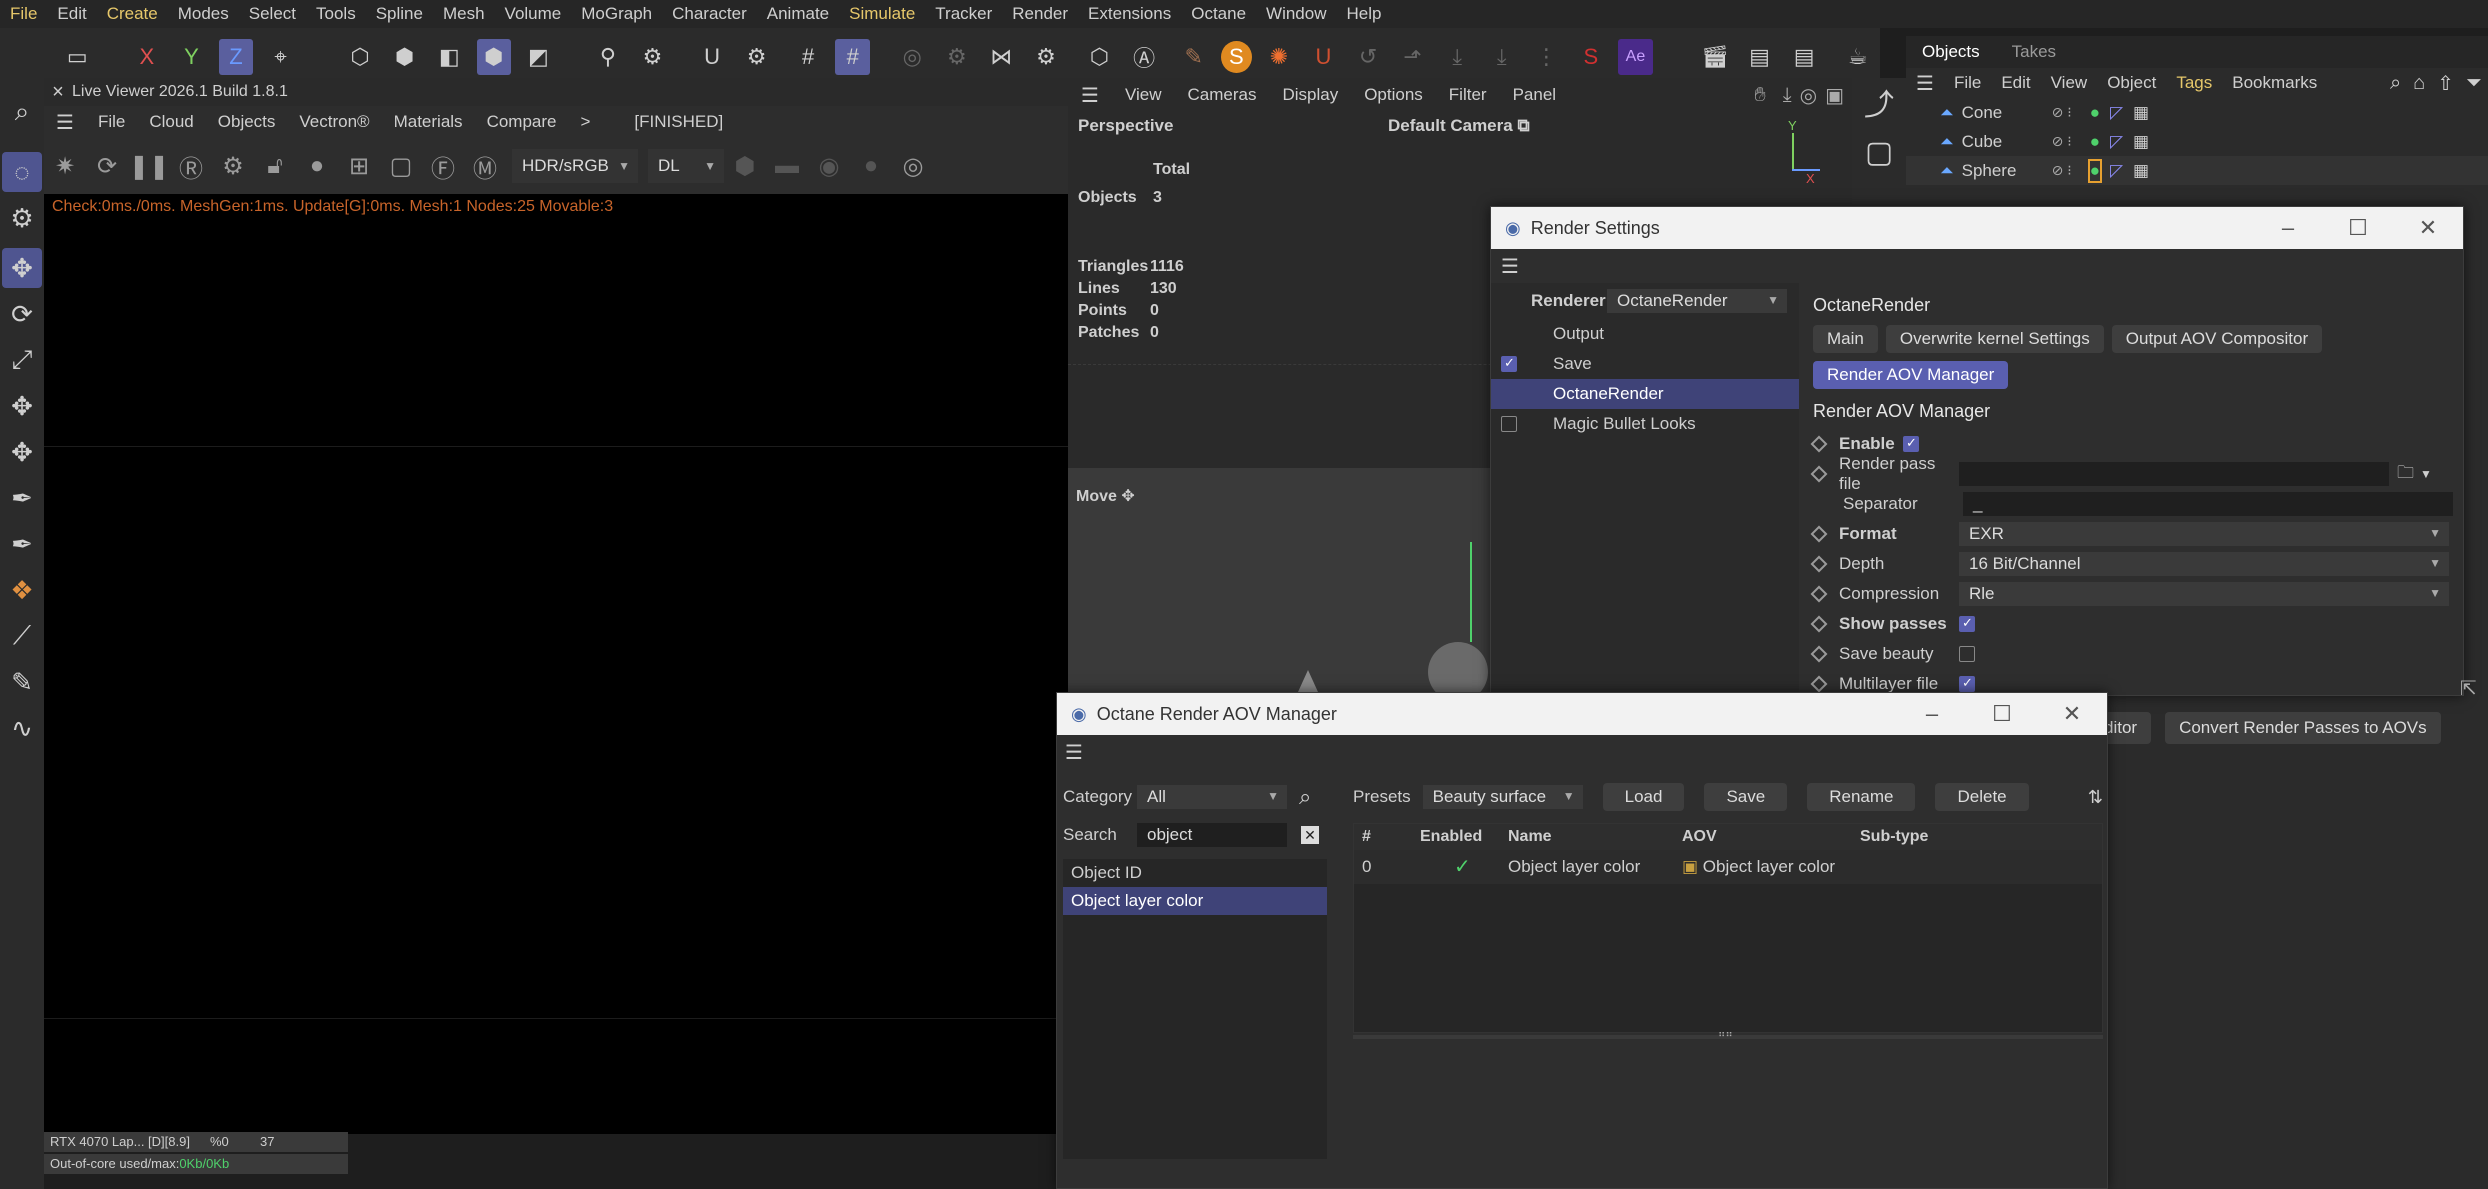 The height and width of the screenshot is (1189, 2488). What do you see at coordinates (1879, 152) in the screenshot?
I see `single-view-icon: ▢` at bounding box center [1879, 152].